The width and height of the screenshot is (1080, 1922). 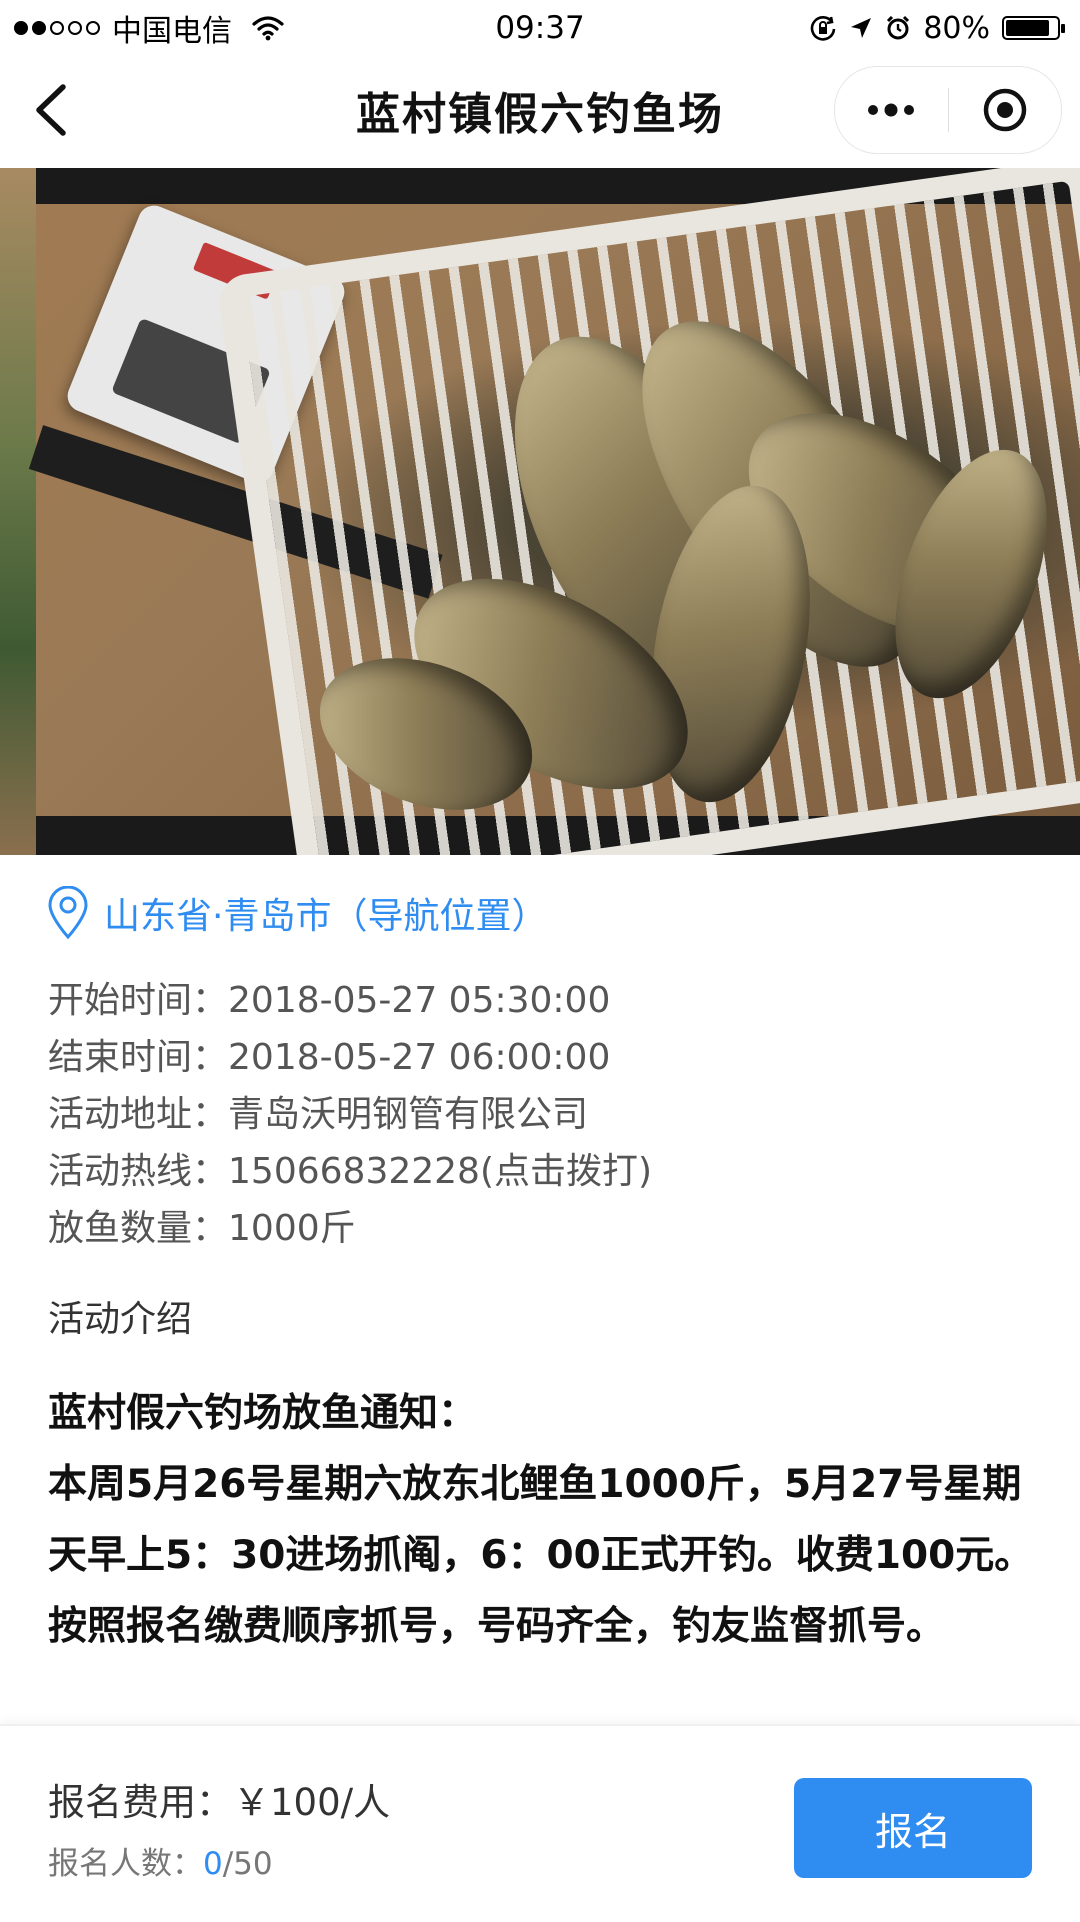 What do you see at coordinates (120, 1319) in the screenshot?
I see `intro-section-label: 活动介绍` at bounding box center [120, 1319].